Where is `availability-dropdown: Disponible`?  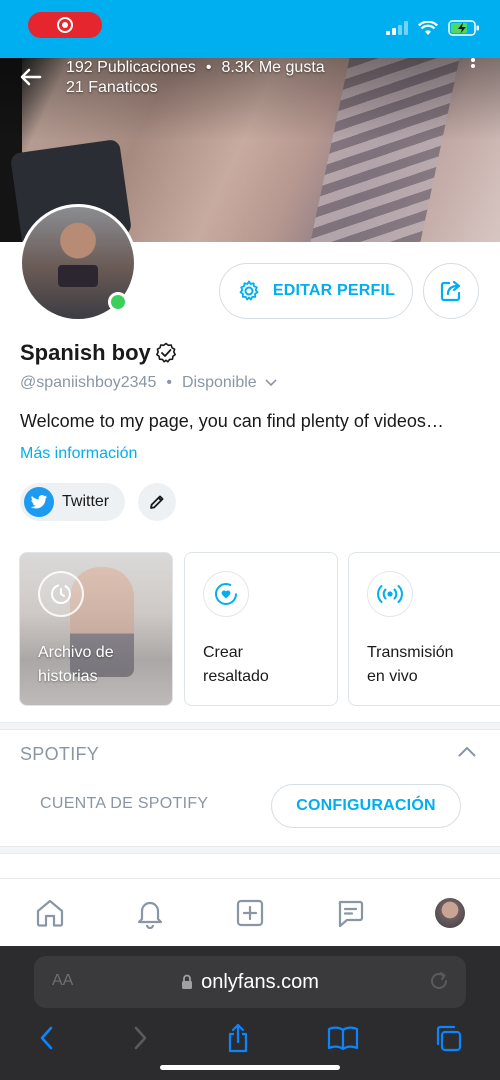 availability-dropdown: Disponible is located at coordinates (229, 383).